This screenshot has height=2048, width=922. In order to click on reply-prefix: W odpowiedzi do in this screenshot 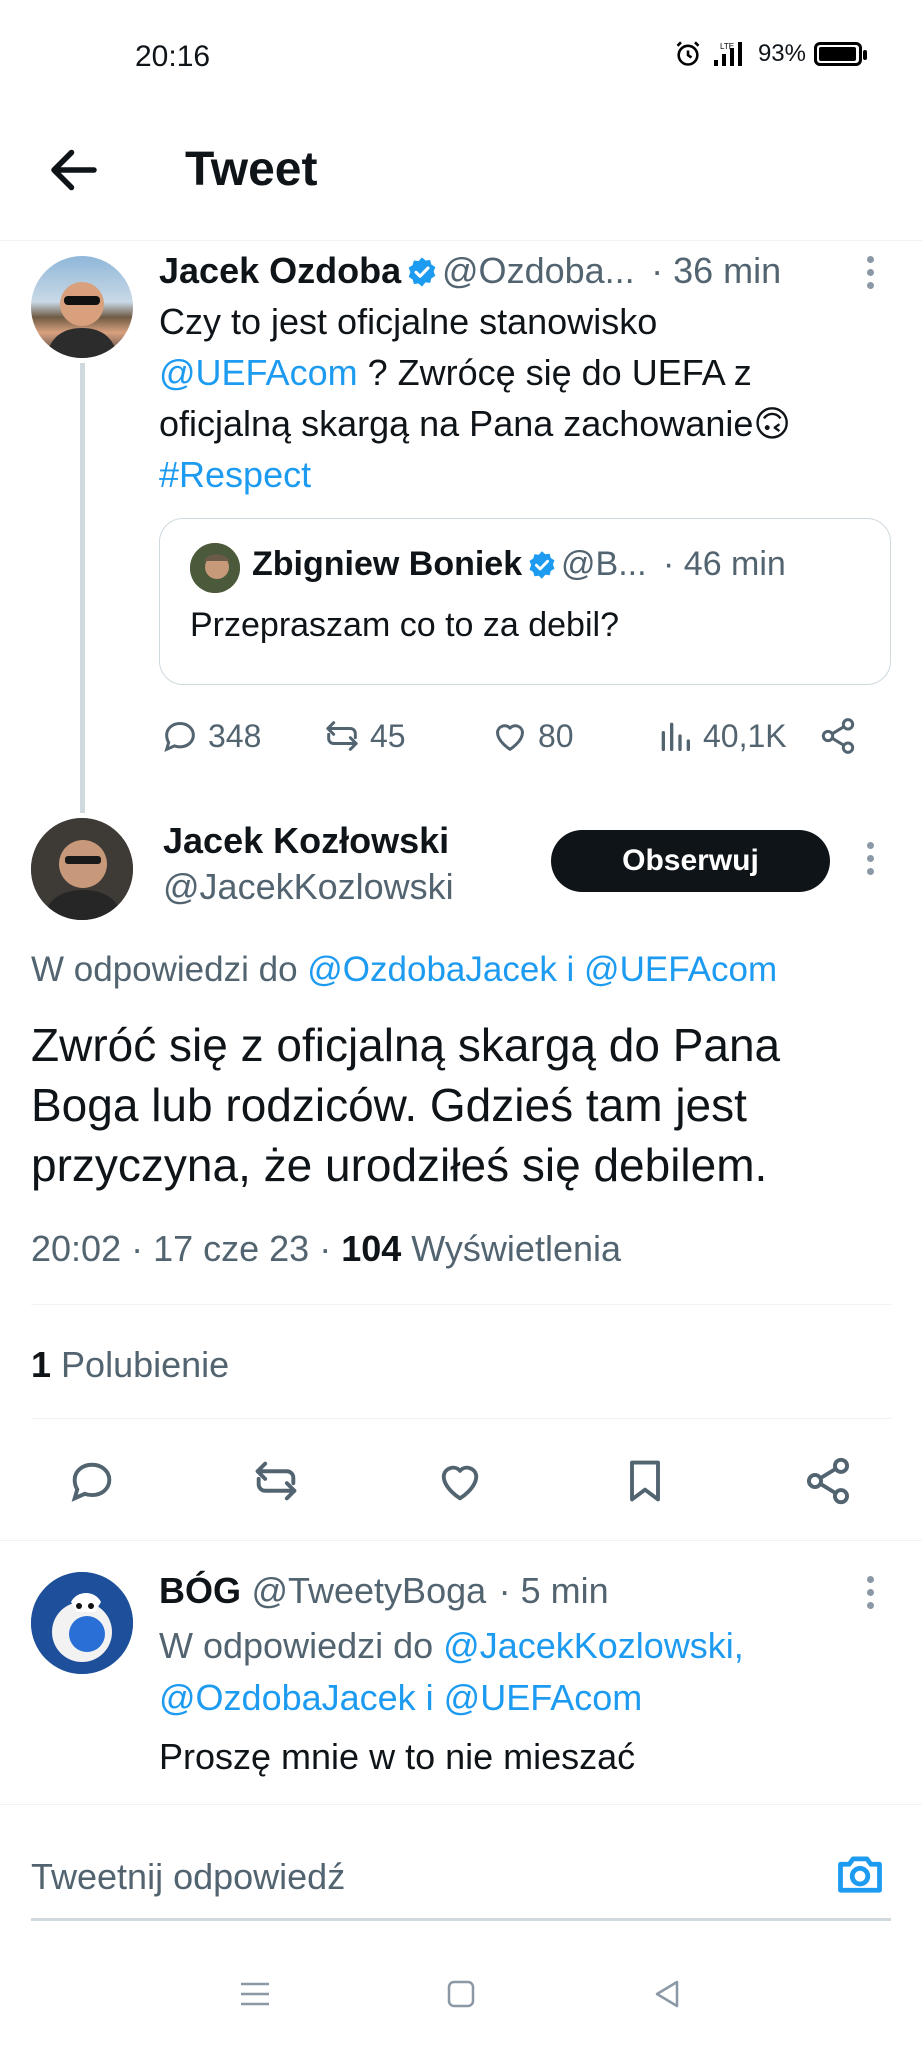, I will do `click(296, 1645)`.